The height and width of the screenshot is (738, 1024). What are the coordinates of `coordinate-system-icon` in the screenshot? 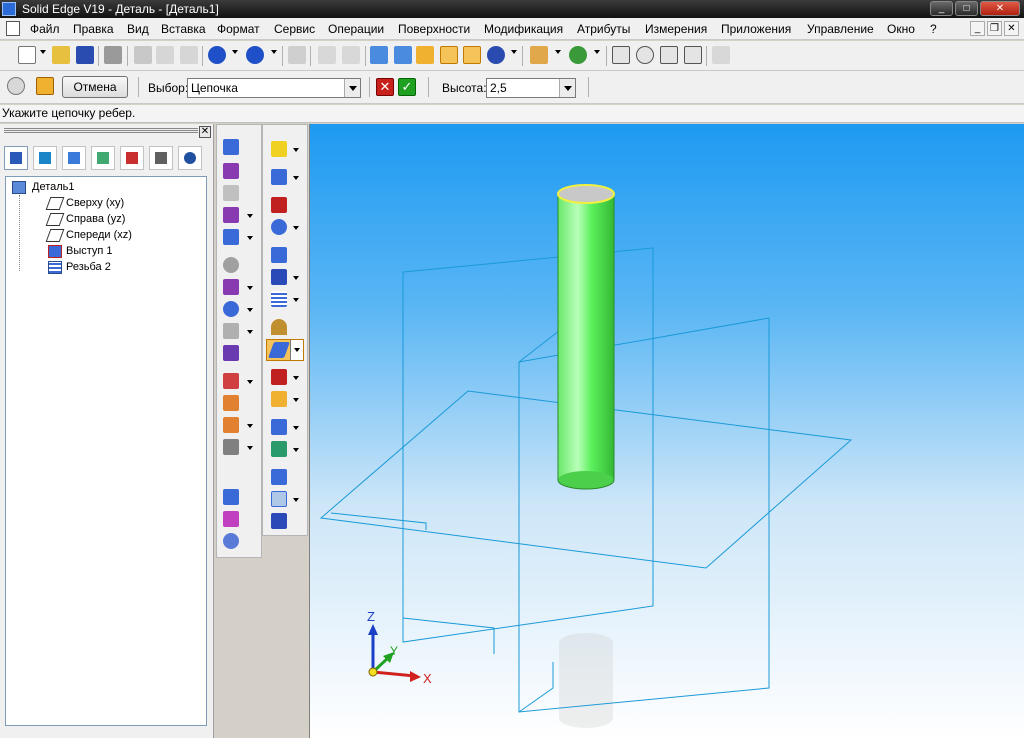 It's located at (279, 227).